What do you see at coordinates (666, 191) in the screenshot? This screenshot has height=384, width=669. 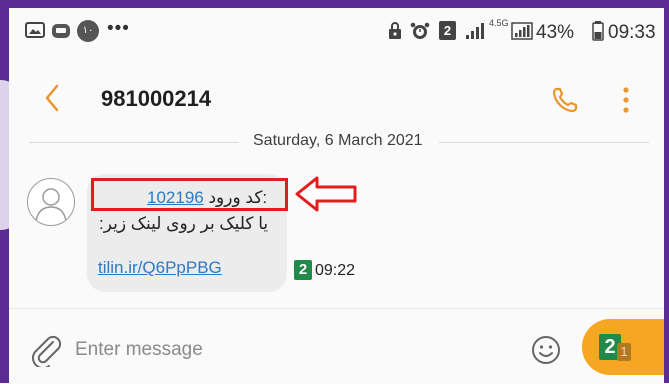 I see `frame-border-right` at bounding box center [666, 191].